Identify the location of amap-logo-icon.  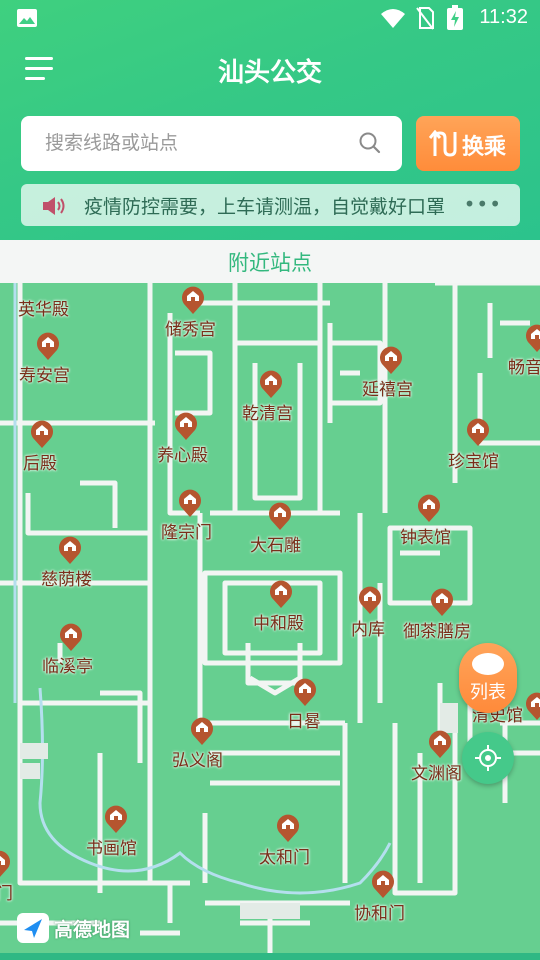
(33, 928).